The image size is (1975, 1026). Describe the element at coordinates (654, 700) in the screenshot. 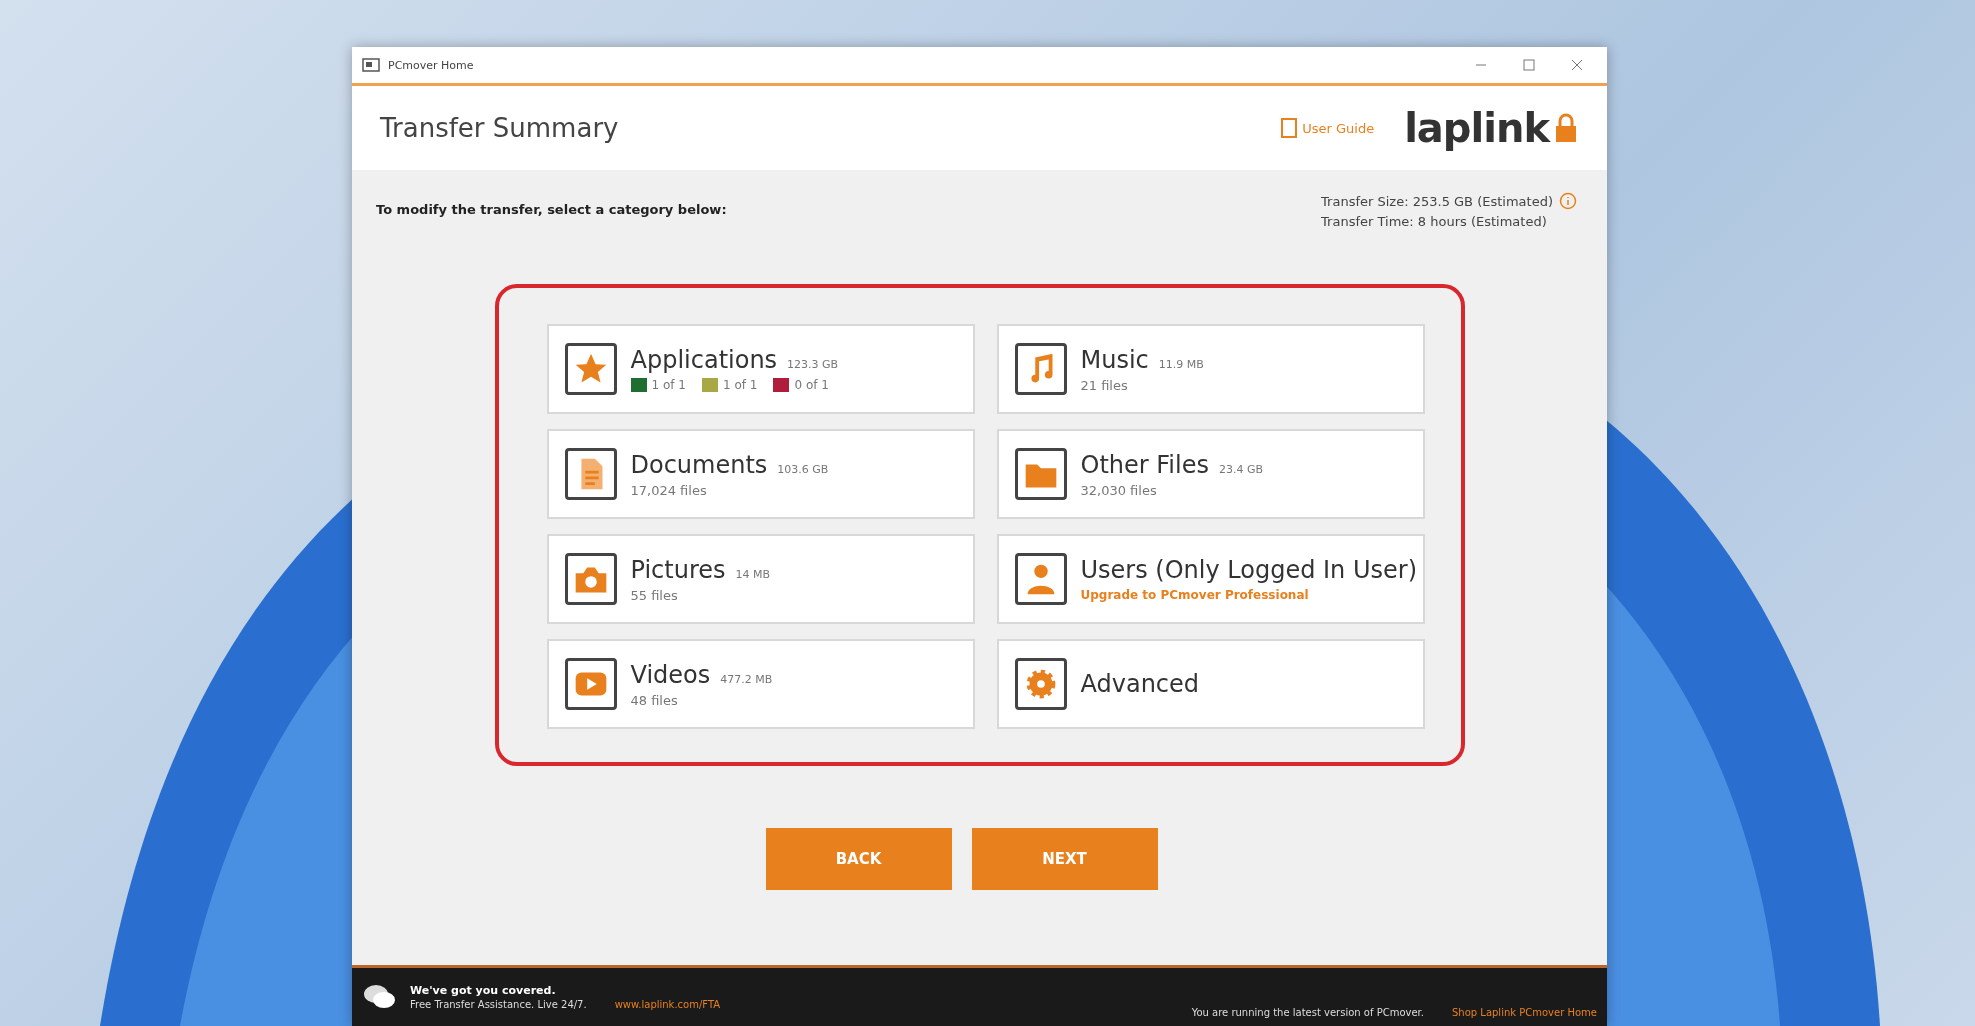

I see `file-count: 48 files` at that location.